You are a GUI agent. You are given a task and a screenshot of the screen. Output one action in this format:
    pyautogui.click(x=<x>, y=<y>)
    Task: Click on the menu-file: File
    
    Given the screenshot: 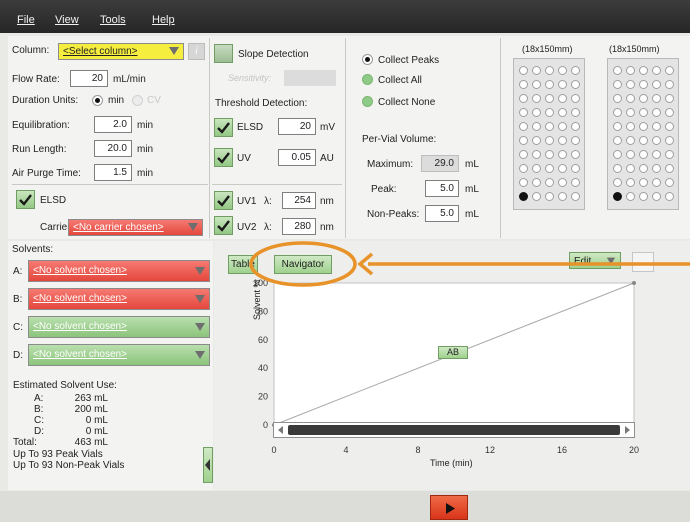 What is the action you would take?
    pyautogui.click(x=26, y=20)
    